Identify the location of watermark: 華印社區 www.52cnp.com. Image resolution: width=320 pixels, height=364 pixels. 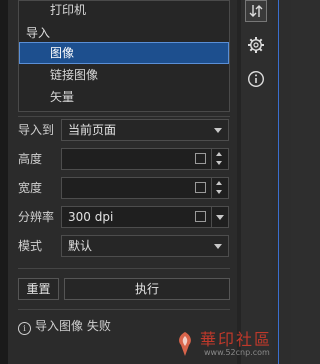
(229, 345).